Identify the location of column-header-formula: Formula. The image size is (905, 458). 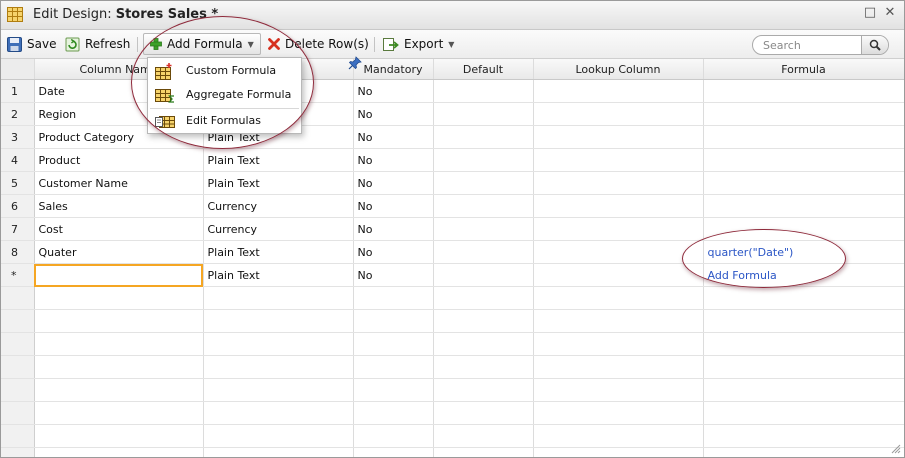
(803, 69).